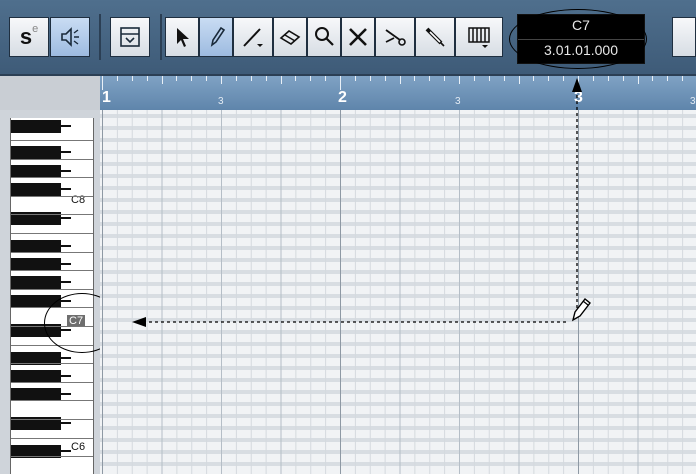 Image resolution: width=696 pixels, height=474 pixels. I want to click on quantize-grid-button, so click(479, 37).